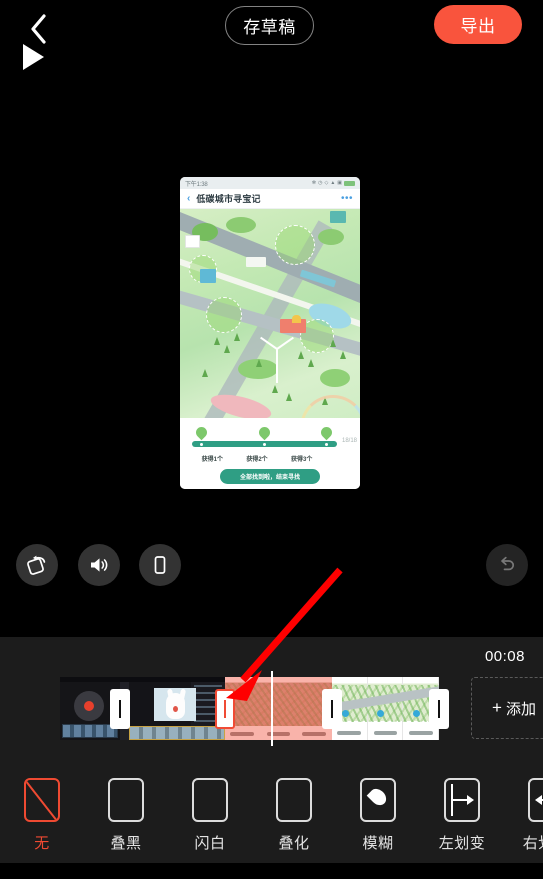  I want to click on transition-option-fade-black: 叠黑, so click(126, 815).